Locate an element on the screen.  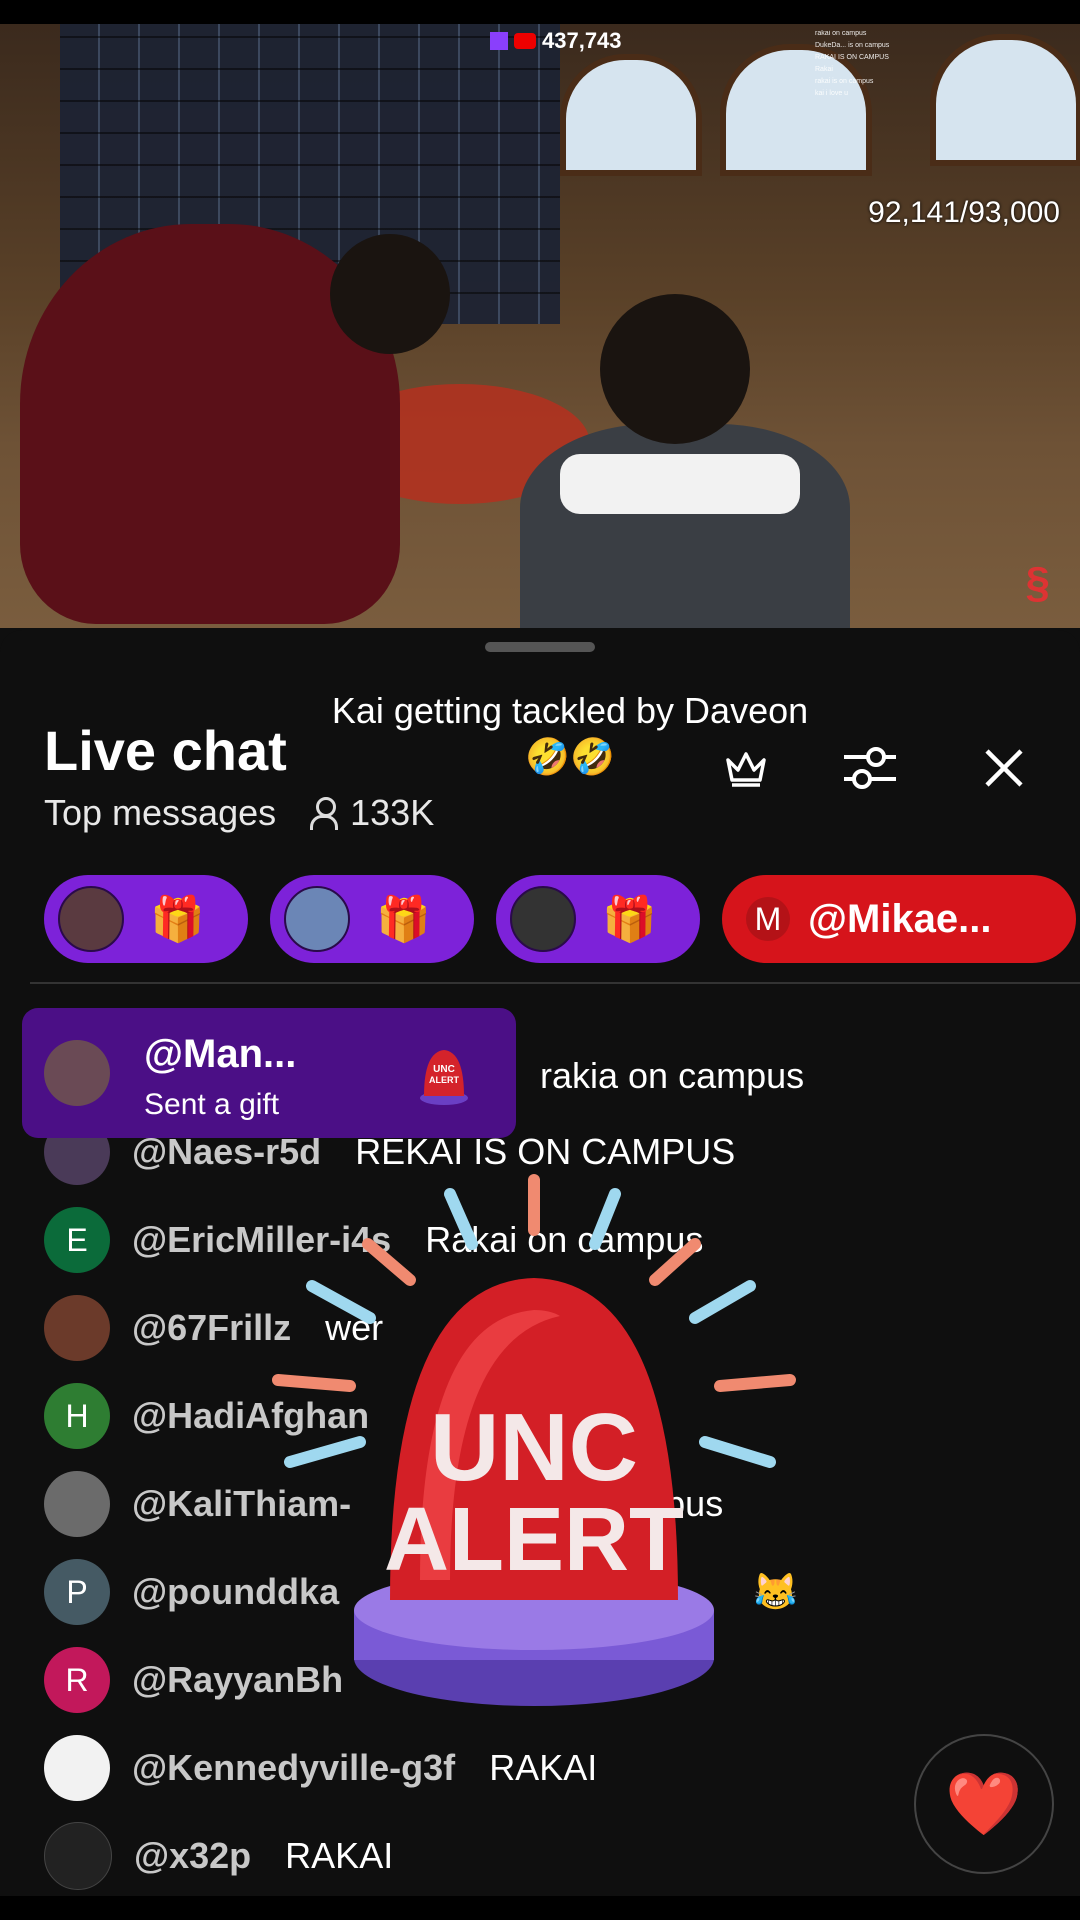
person-shirt is located at coordinates (680, 484).